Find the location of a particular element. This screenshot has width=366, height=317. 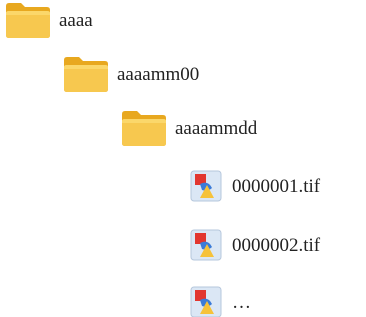

tree-item-folder-aaaa: aaaa is located at coordinates (48, 20).